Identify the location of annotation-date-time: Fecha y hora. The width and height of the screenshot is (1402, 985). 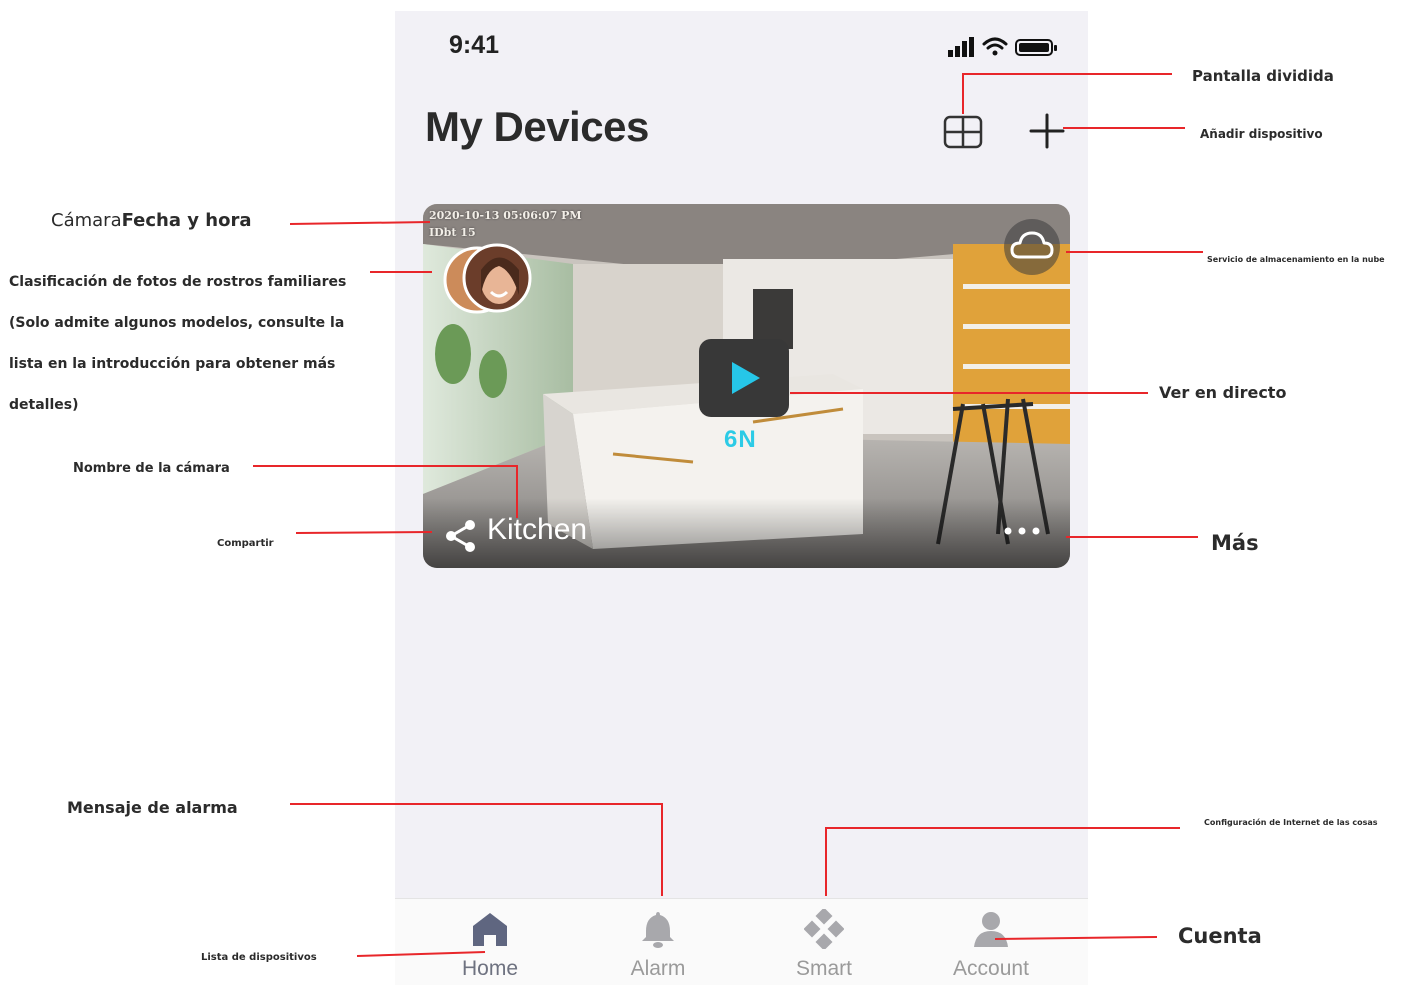
(186, 220).